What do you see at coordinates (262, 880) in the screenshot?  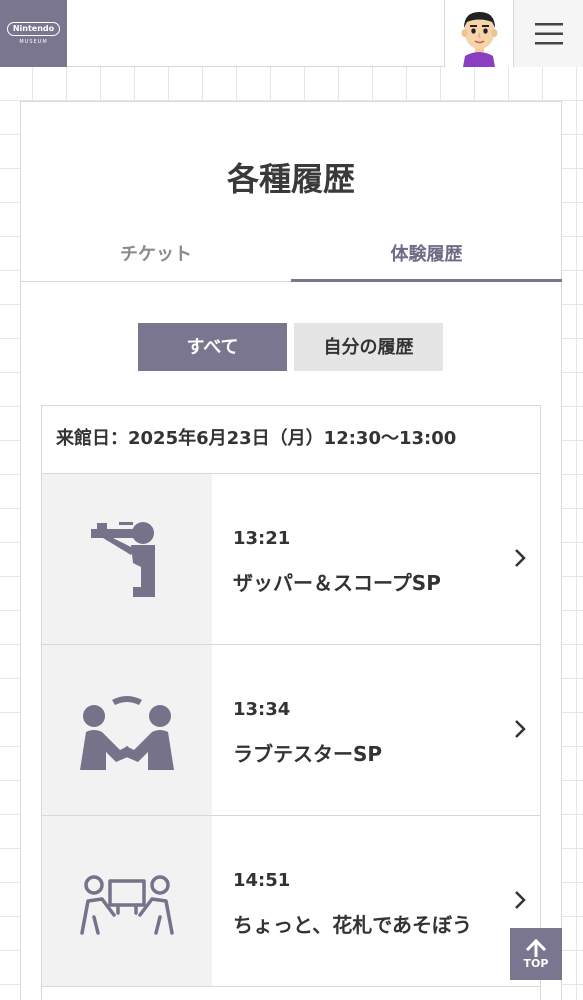 I see `entry-time: 14:51` at bounding box center [262, 880].